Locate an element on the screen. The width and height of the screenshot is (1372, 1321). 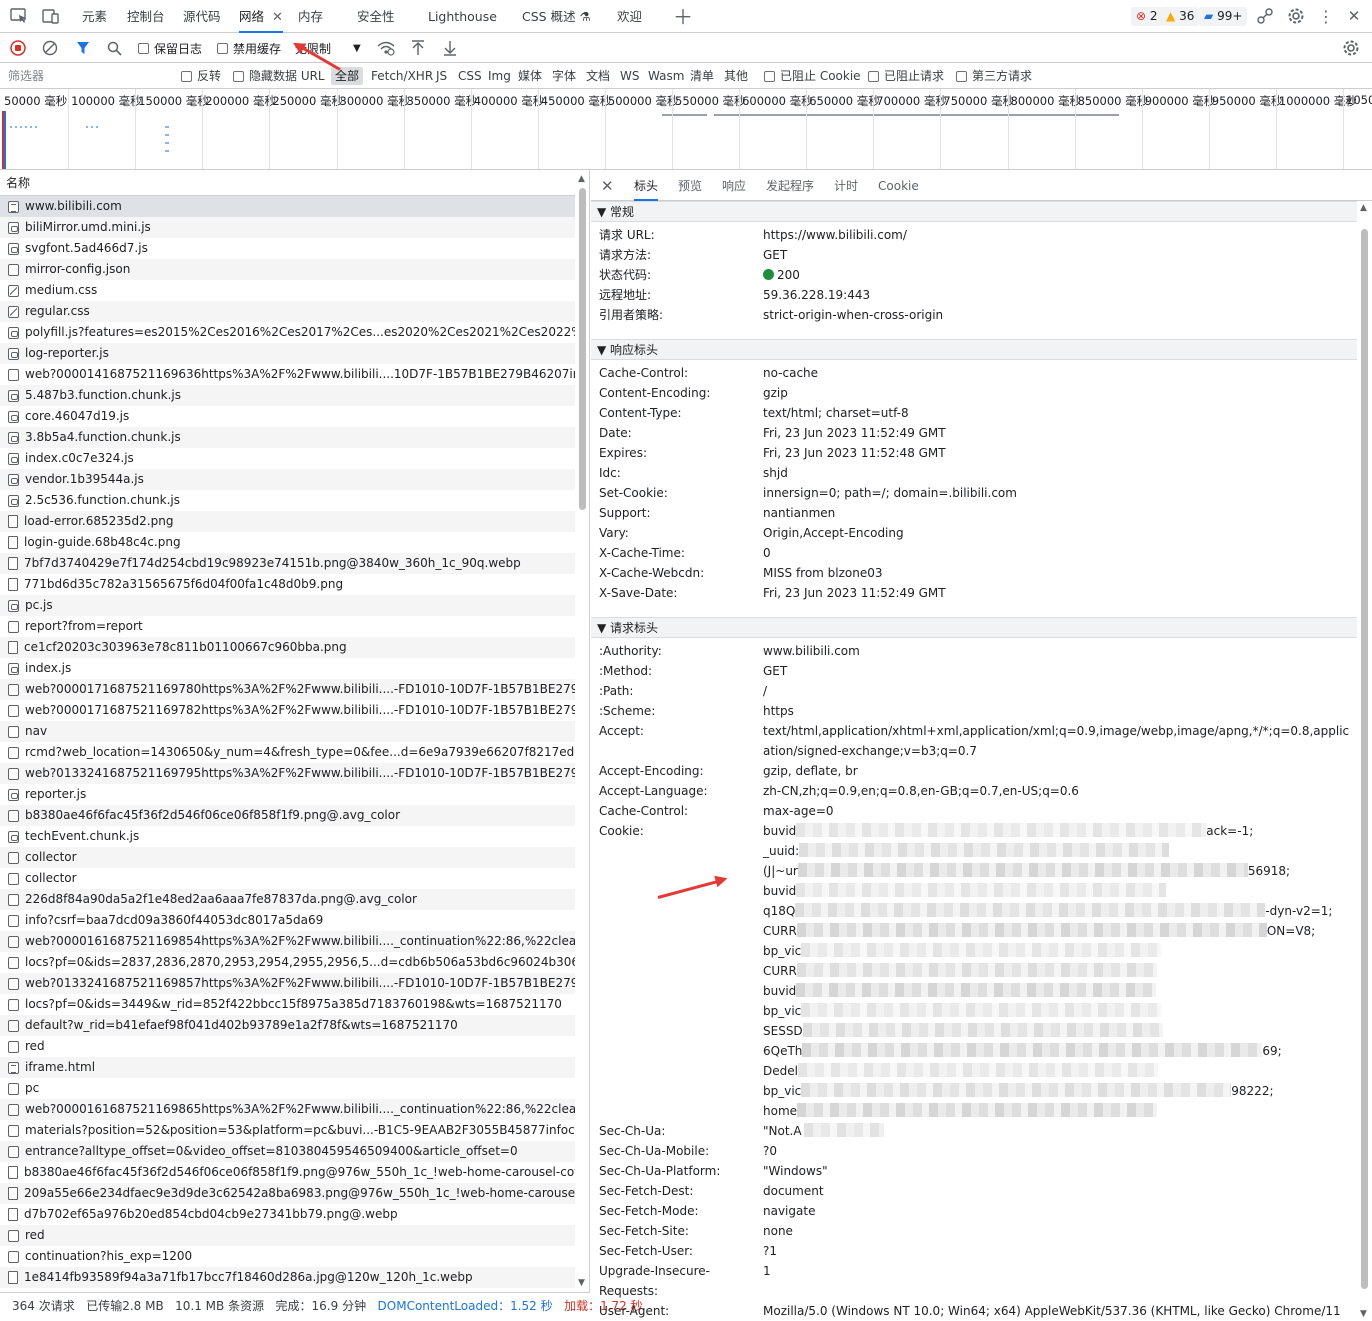
request-row: 2.5c536.function.chunk.js is located at coordinates (287, 500).